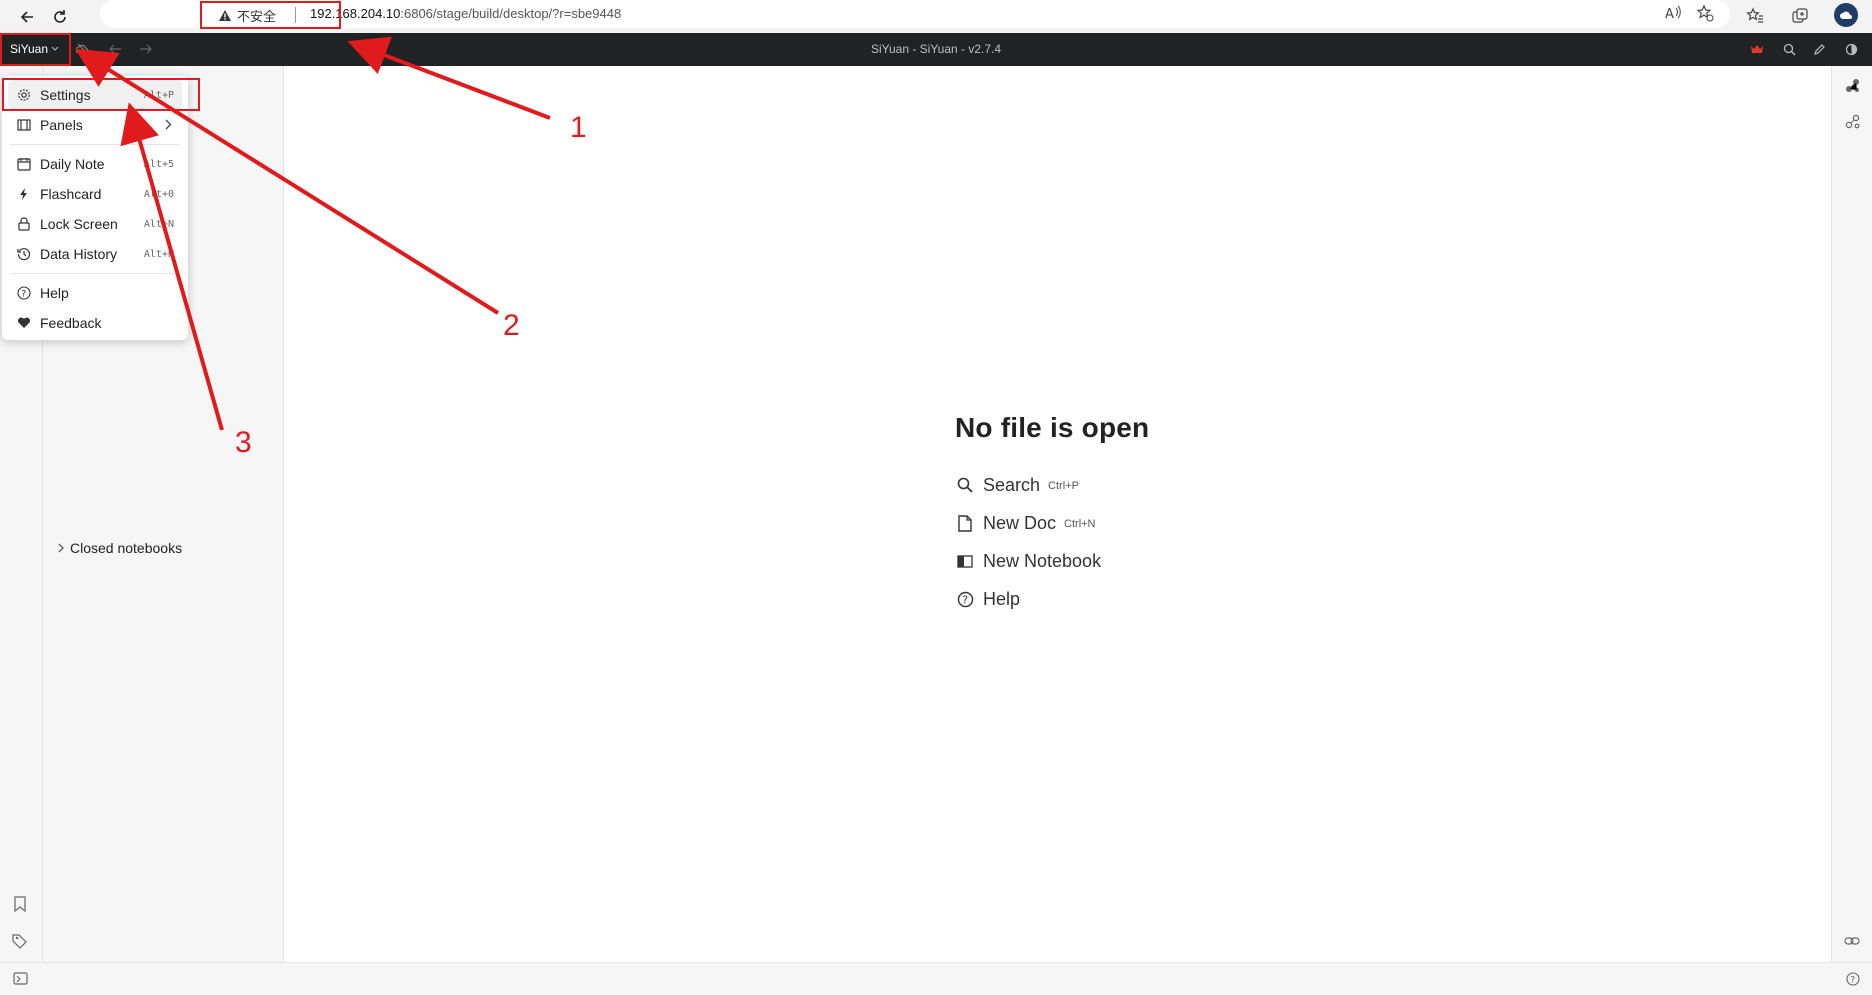  What do you see at coordinates (158, 194) in the screenshot?
I see `menu-item-flashcard-shortcut: Alt+0` at bounding box center [158, 194].